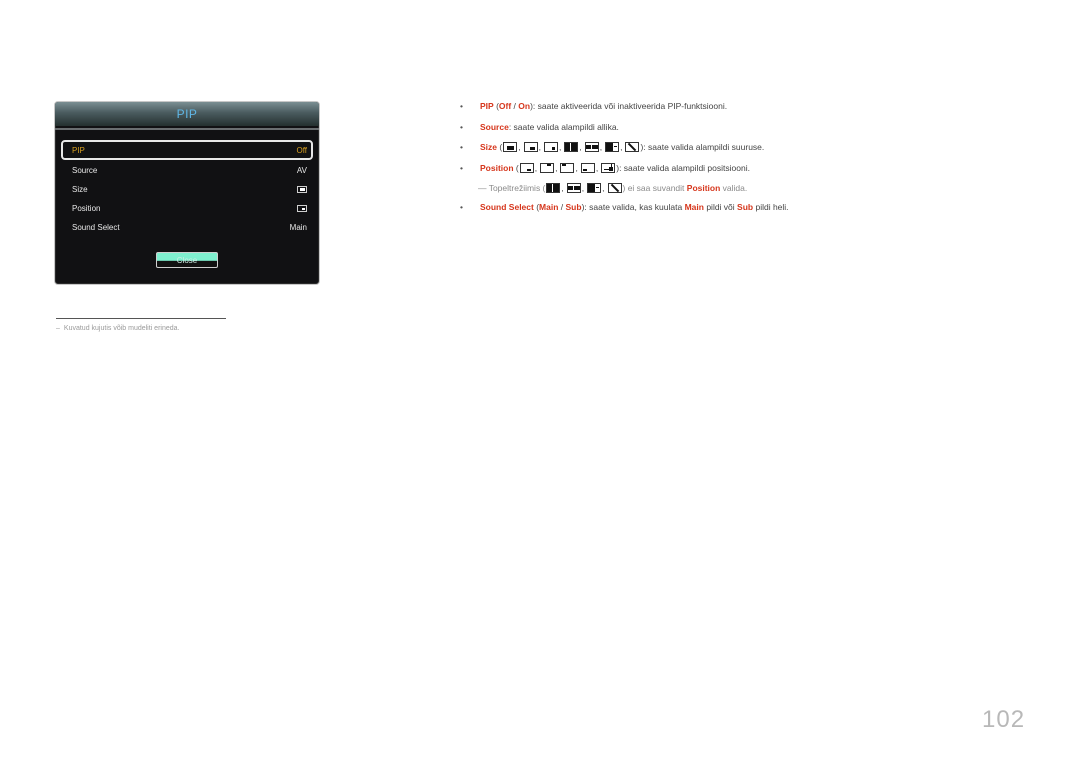 This screenshot has width=1080, height=763. Describe the element at coordinates (510, 147) in the screenshot. I see `pip-large-icon` at that location.